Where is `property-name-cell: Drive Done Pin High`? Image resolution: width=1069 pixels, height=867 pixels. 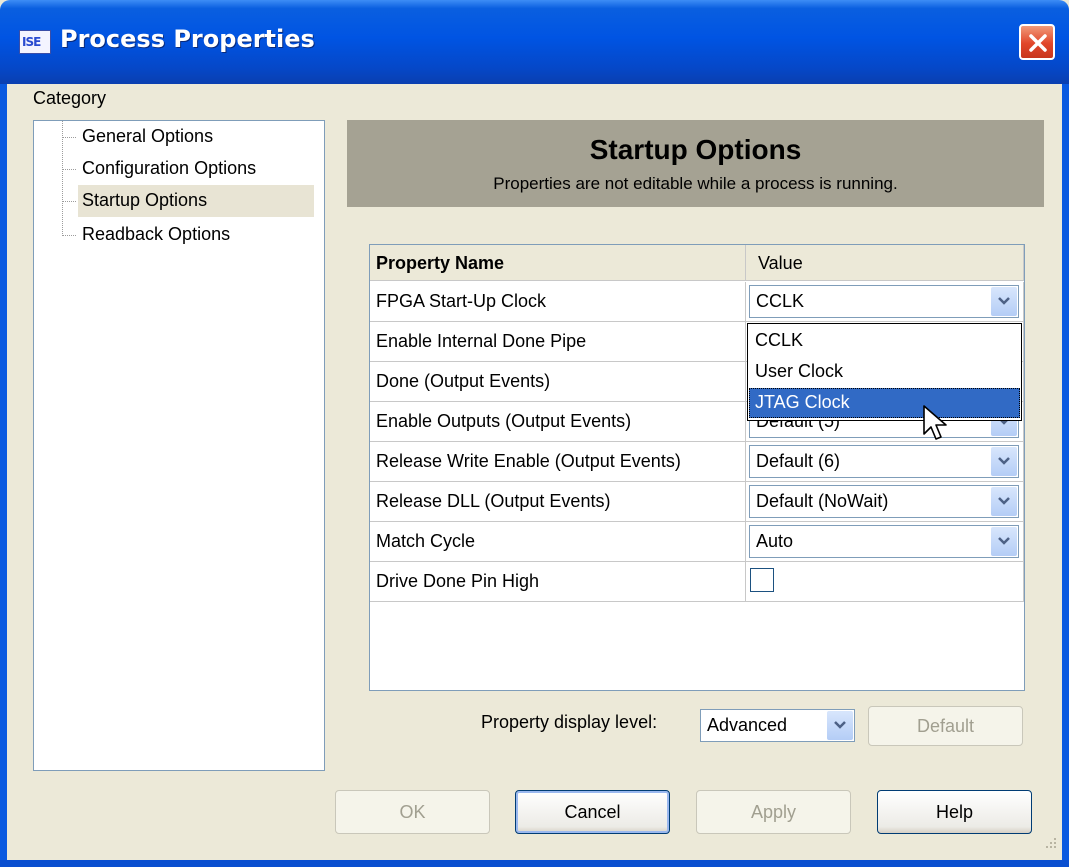
property-name-cell: Drive Done Pin High is located at coordinates (558, 582).